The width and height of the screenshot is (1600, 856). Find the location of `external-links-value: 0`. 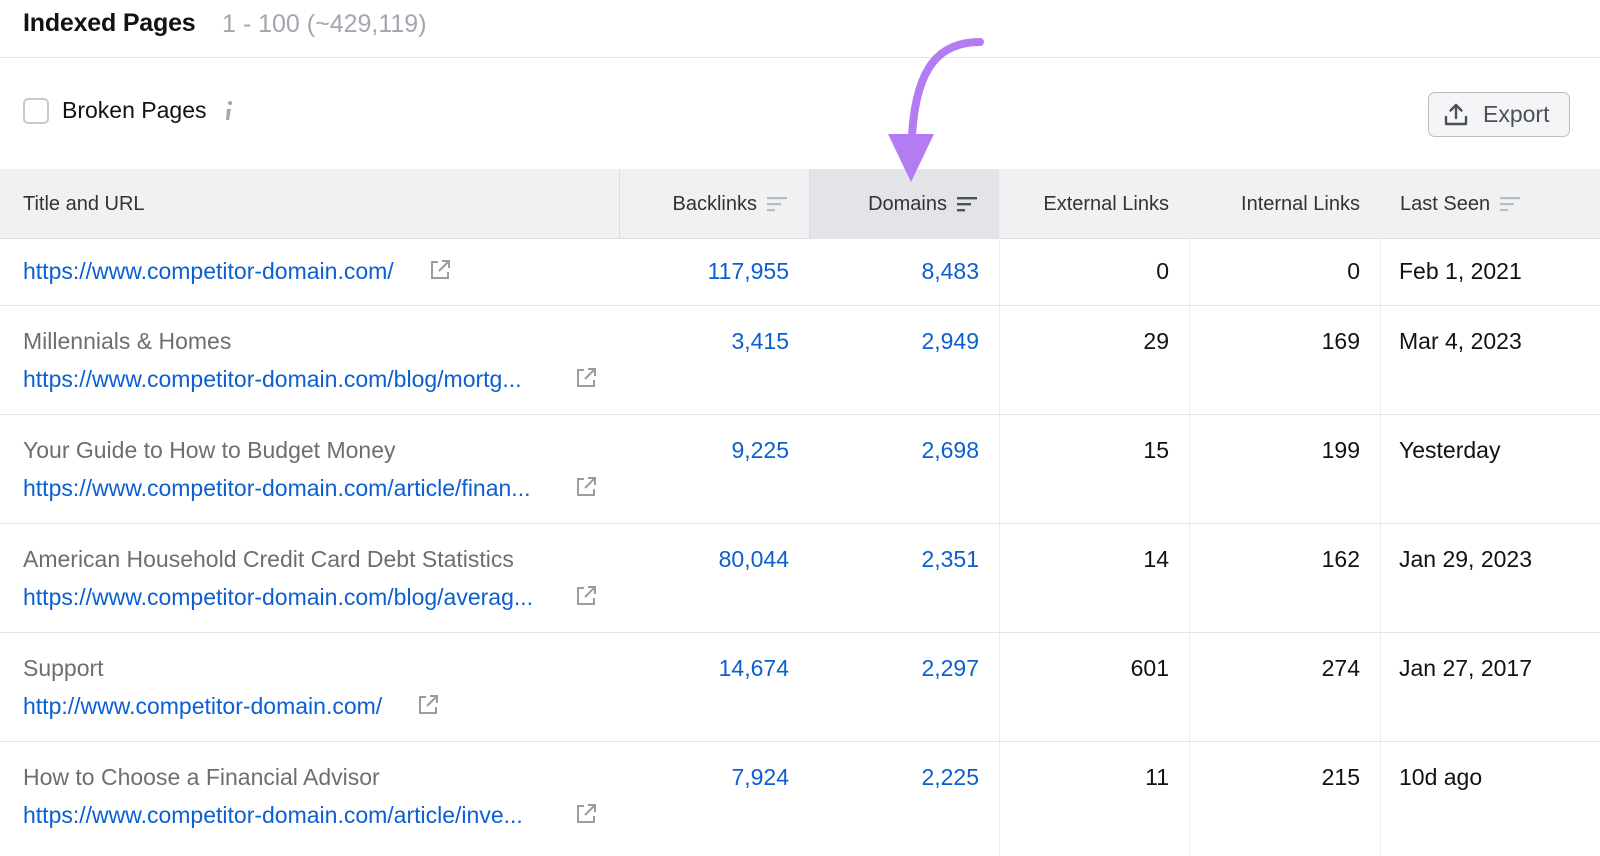

external-links-value: 0 is located at coordinates (1162, 271).